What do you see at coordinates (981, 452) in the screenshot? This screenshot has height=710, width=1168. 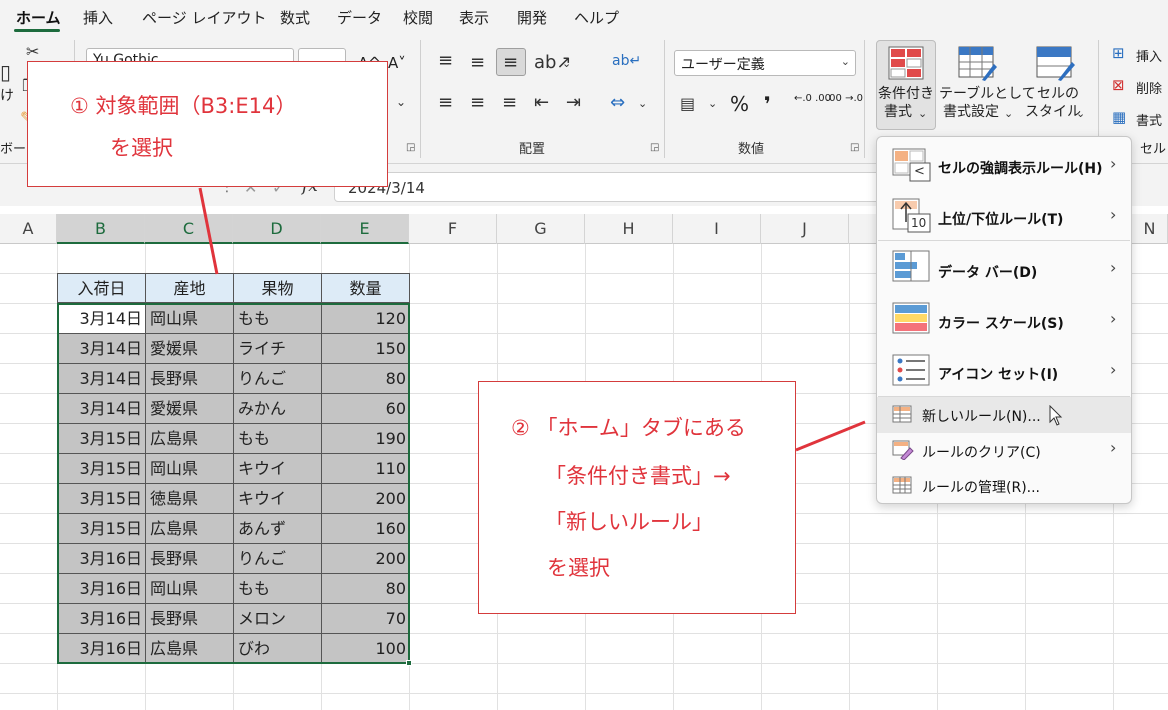 I see `menu-item-clear-rules: ルールのクリア(C)` at bounding box center [981, 452].